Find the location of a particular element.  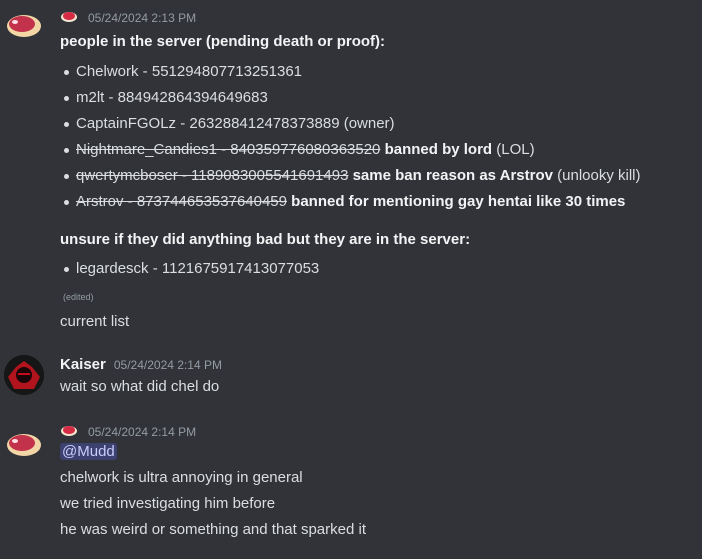

message-meta: Kaiser 05/24/2024 2:14 PM is located at coordinates (141, 364).